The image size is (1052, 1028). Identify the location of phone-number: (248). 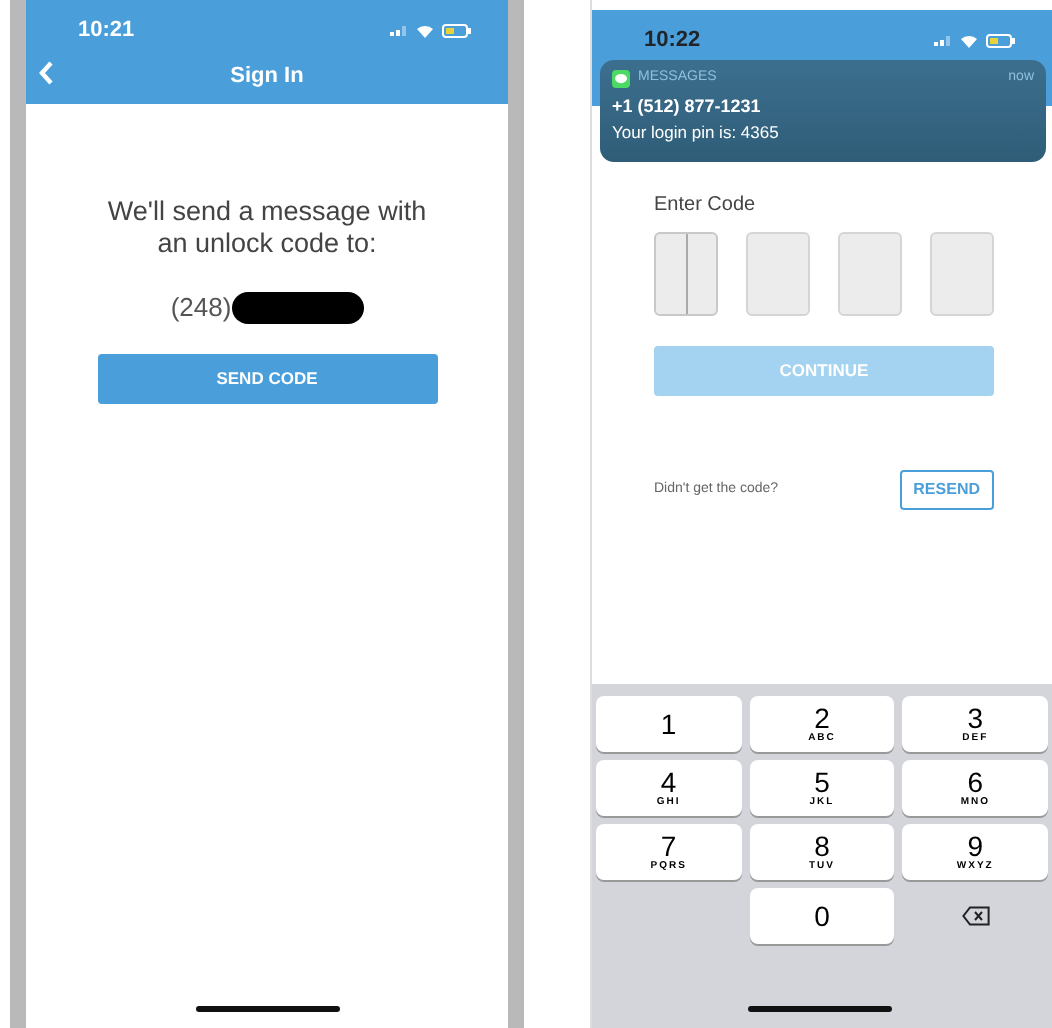
(201, 308).